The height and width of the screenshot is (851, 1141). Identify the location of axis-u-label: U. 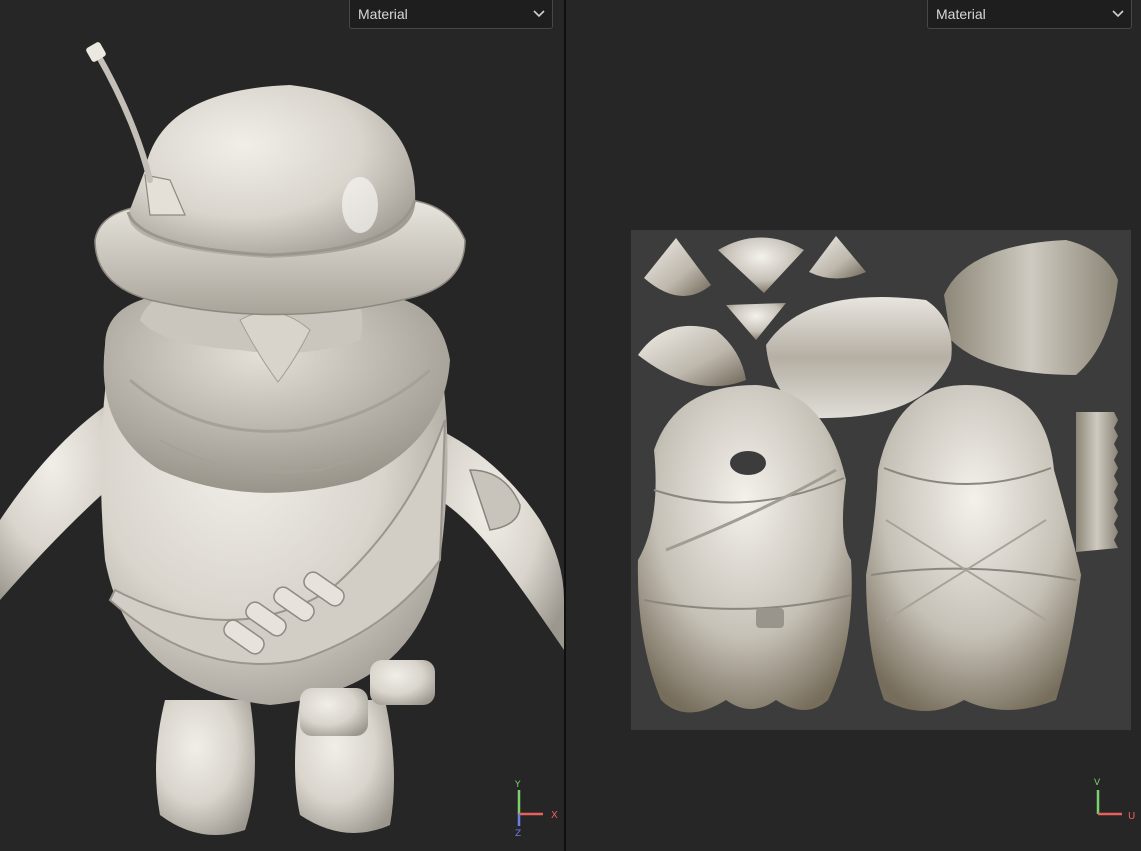
(1131, 816).